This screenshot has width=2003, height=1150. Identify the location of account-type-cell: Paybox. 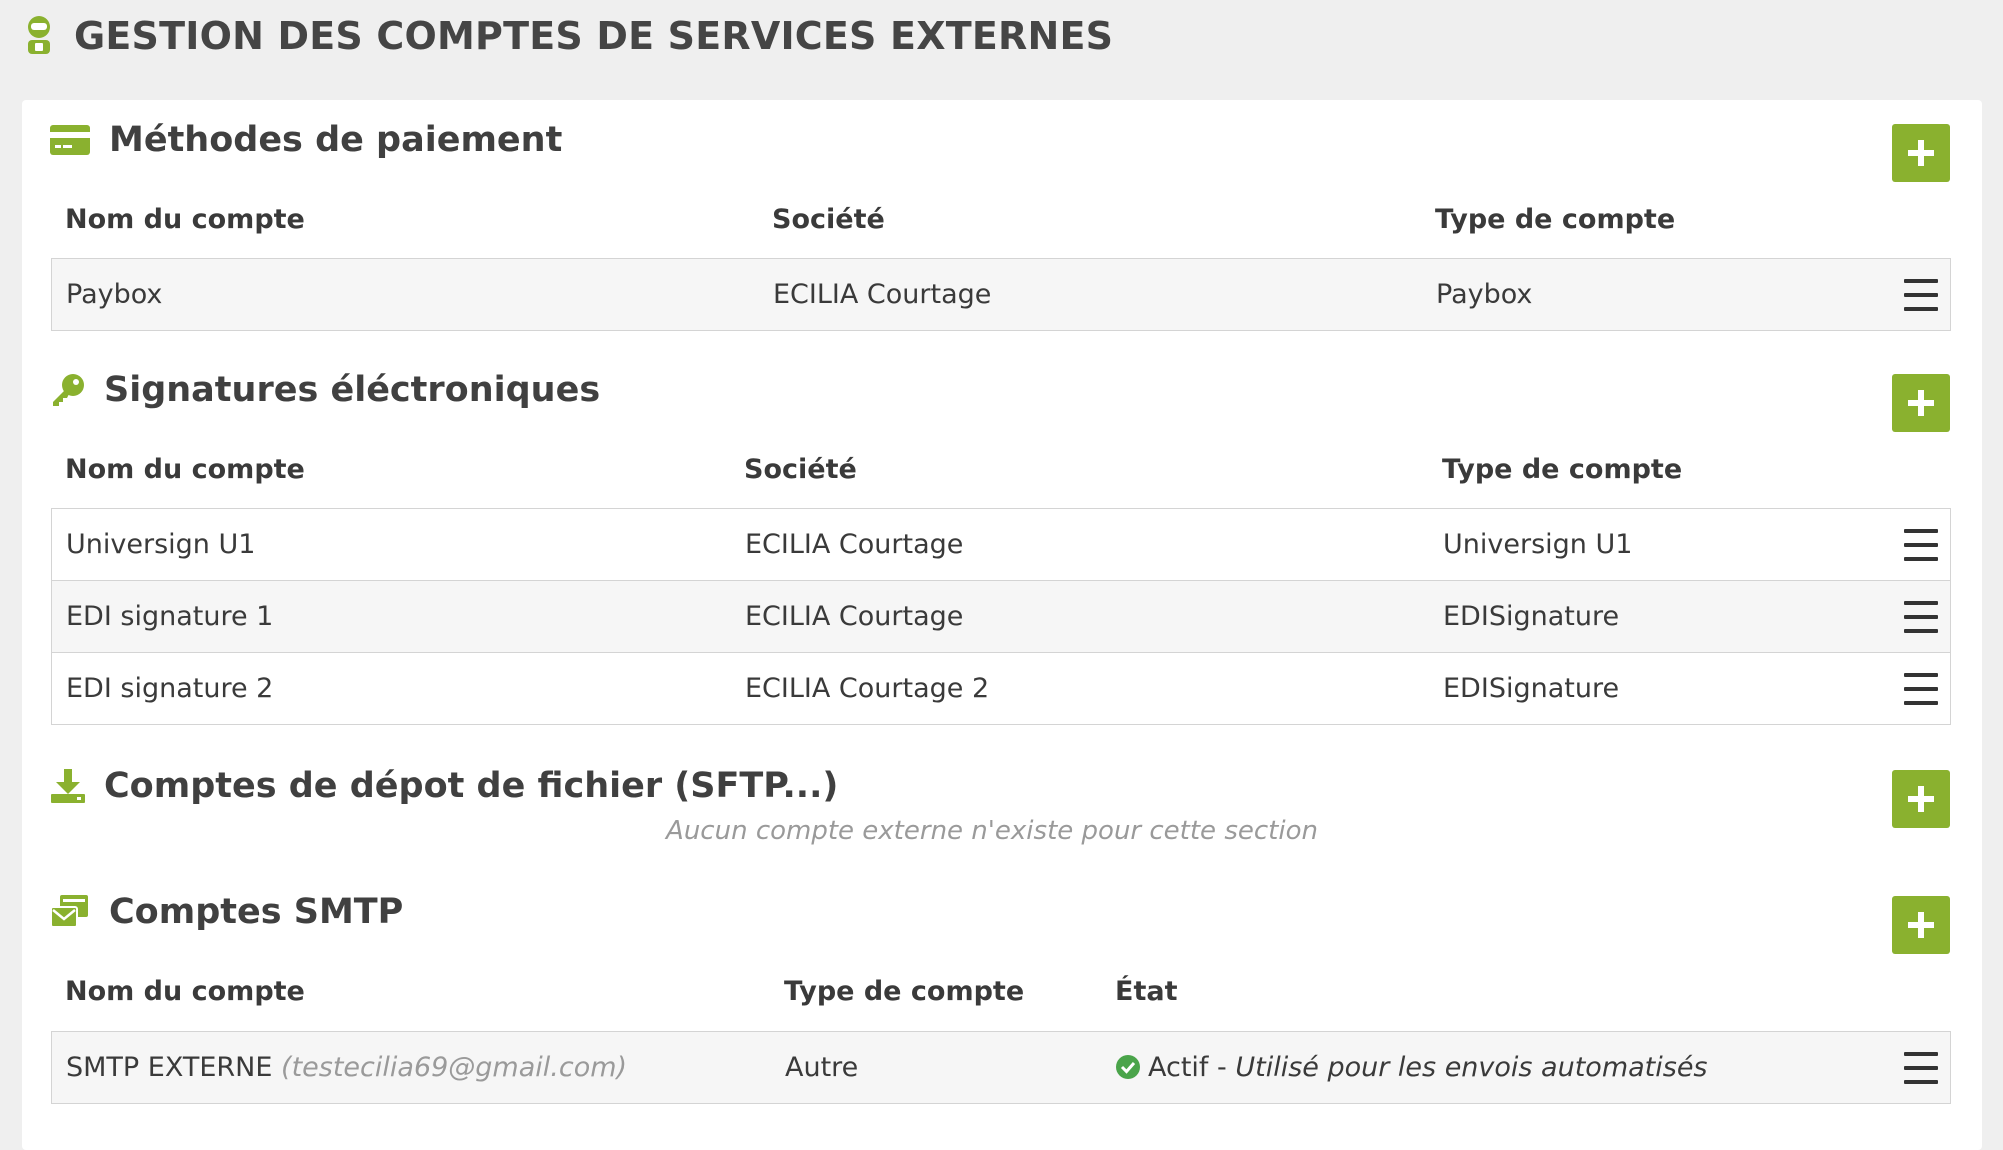
(1484, 294).